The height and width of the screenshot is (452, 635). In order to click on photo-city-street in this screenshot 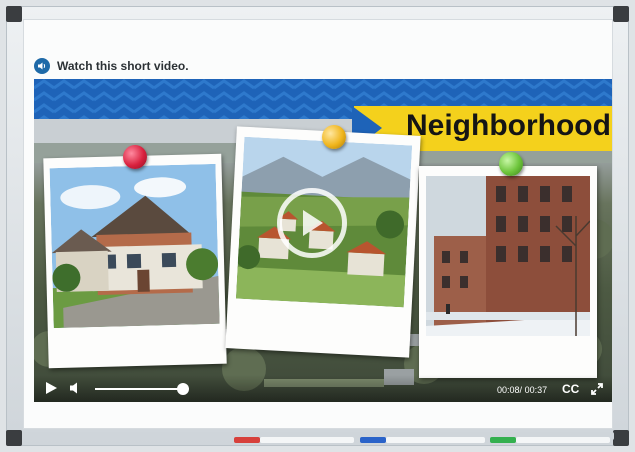, I will do `click(508, 272)`.